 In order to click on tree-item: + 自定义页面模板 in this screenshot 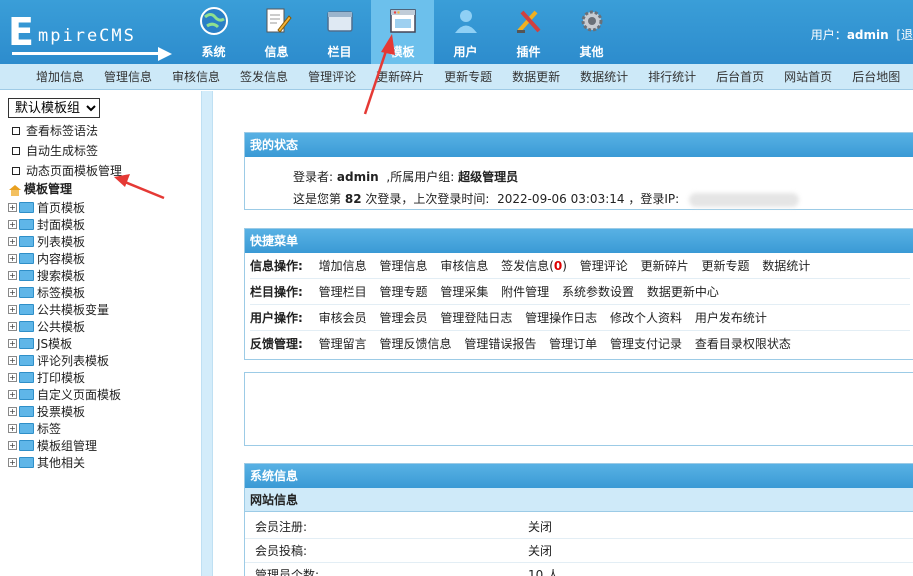, I will do `click(64, 394)`.